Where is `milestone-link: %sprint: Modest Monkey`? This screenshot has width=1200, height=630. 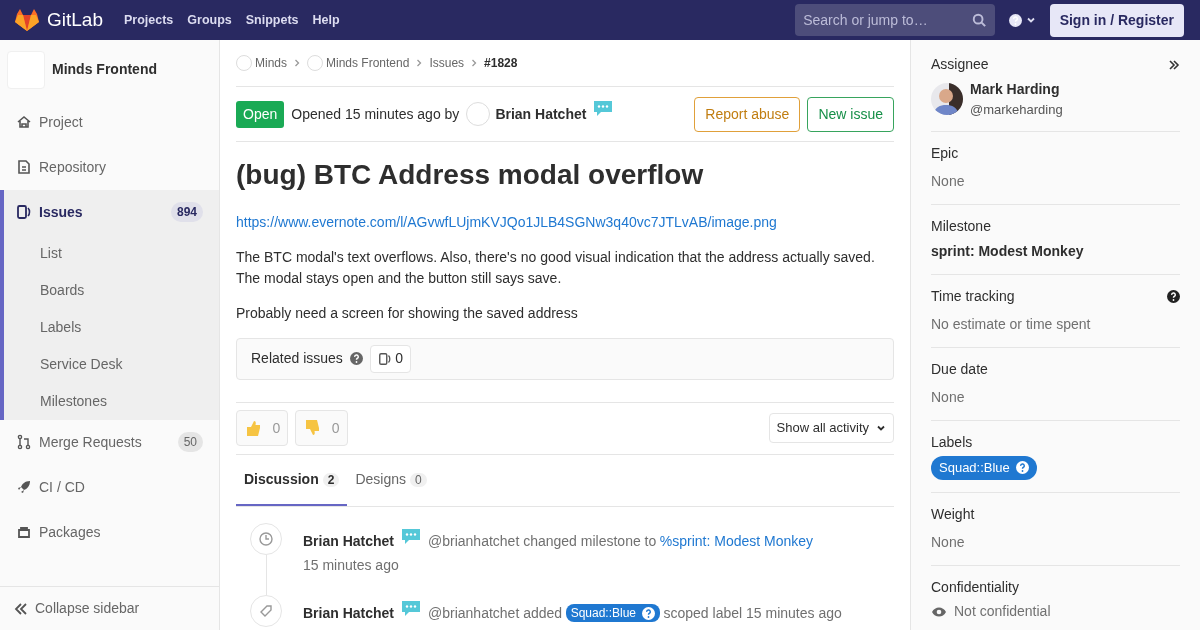
milestone-link: %sprint: Modest Monkey is located at coordinates (736, 541).